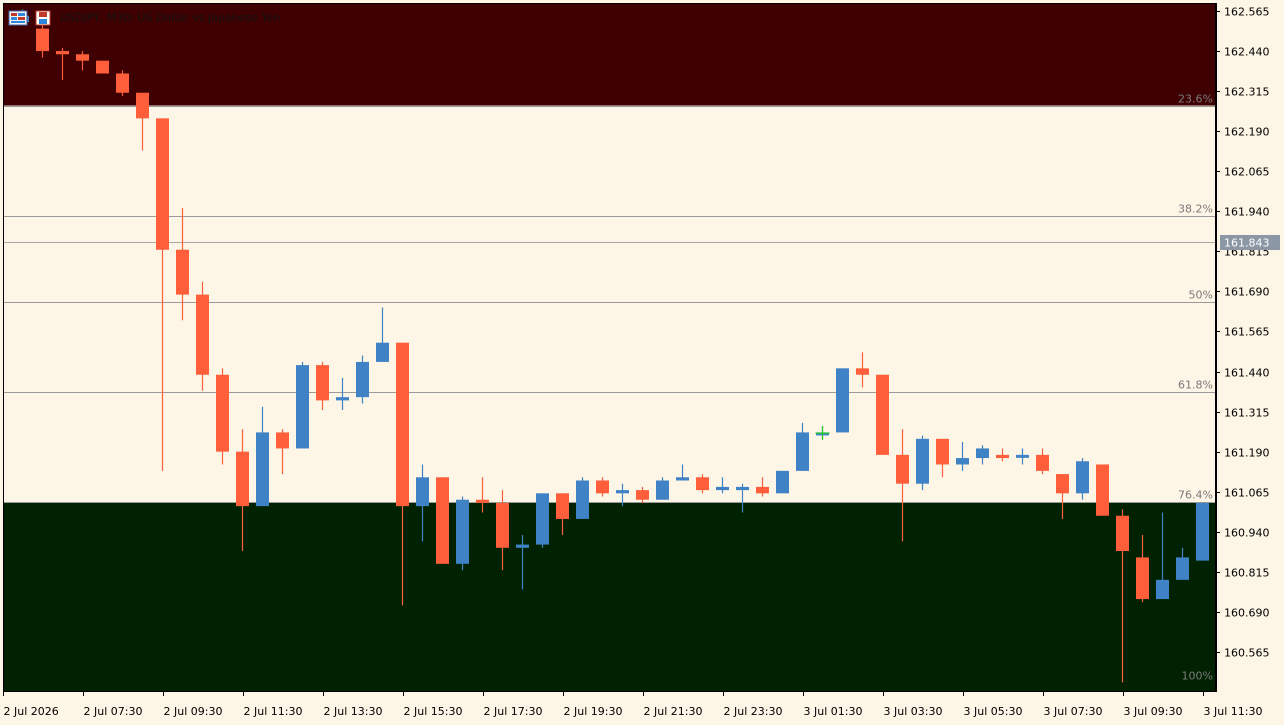  What do you see at coordinates (1197, 676) in the screenshot?
I see `fib-label: 100%` at bounding box center [1197, 676].